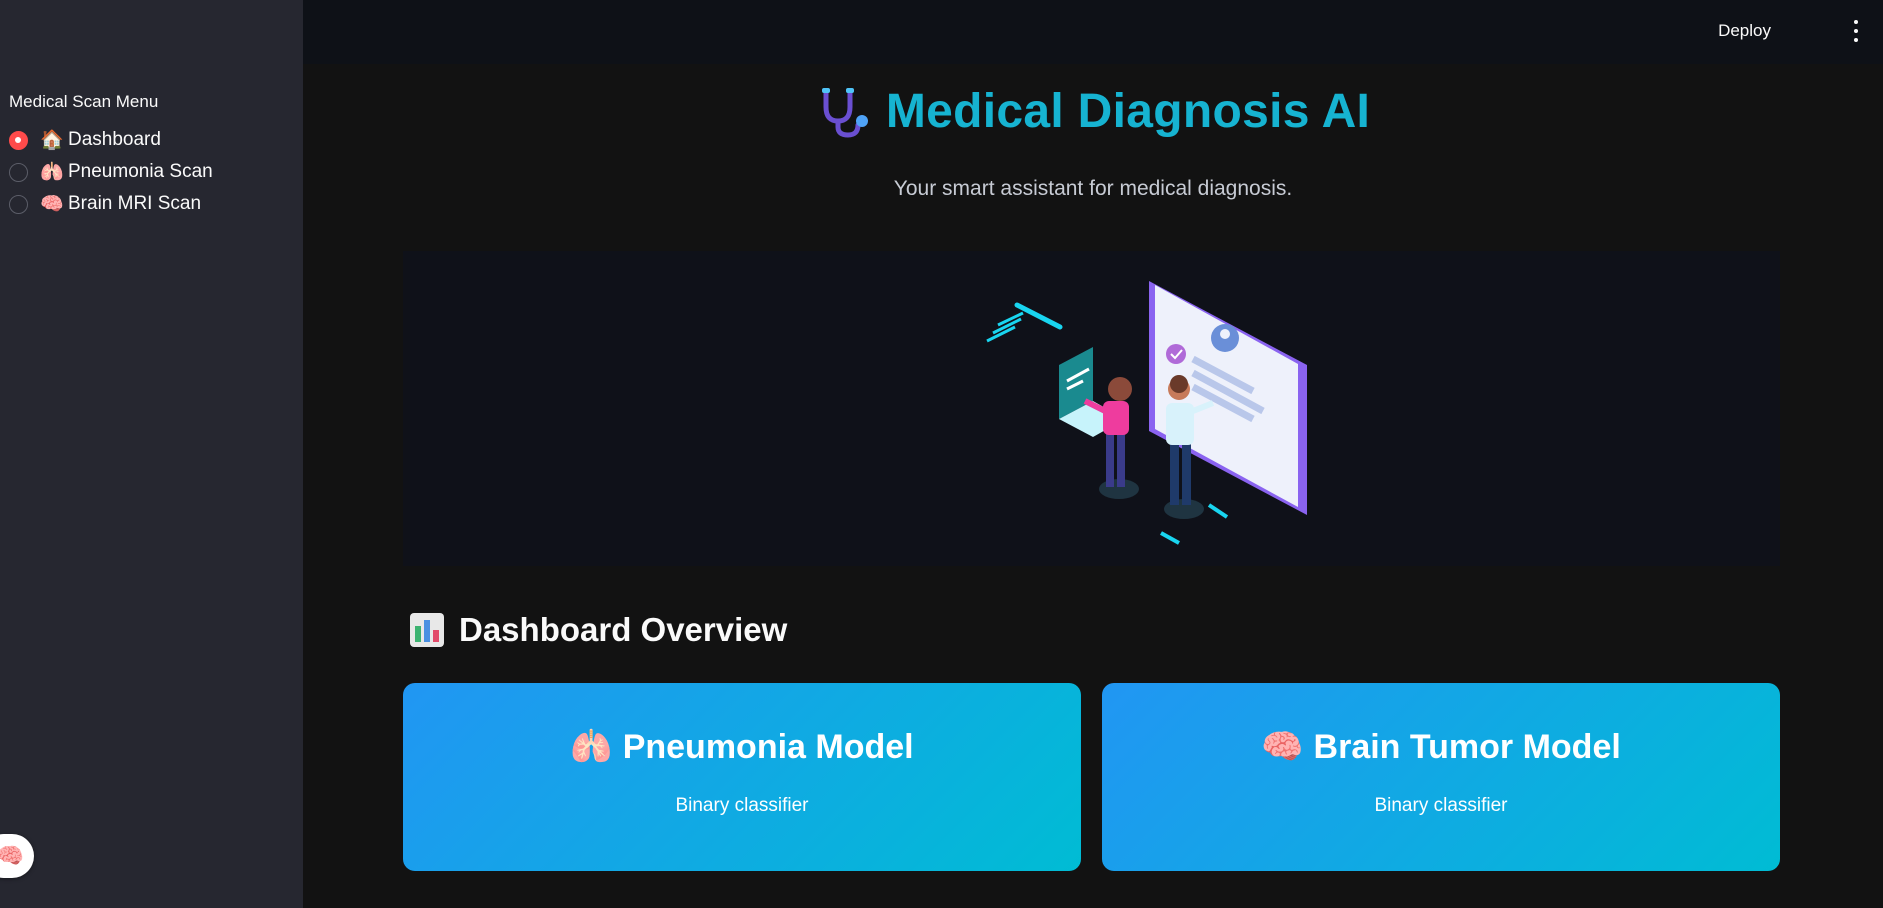  I want to click on section-heading: Dashboard Overview, so click(598, 630).